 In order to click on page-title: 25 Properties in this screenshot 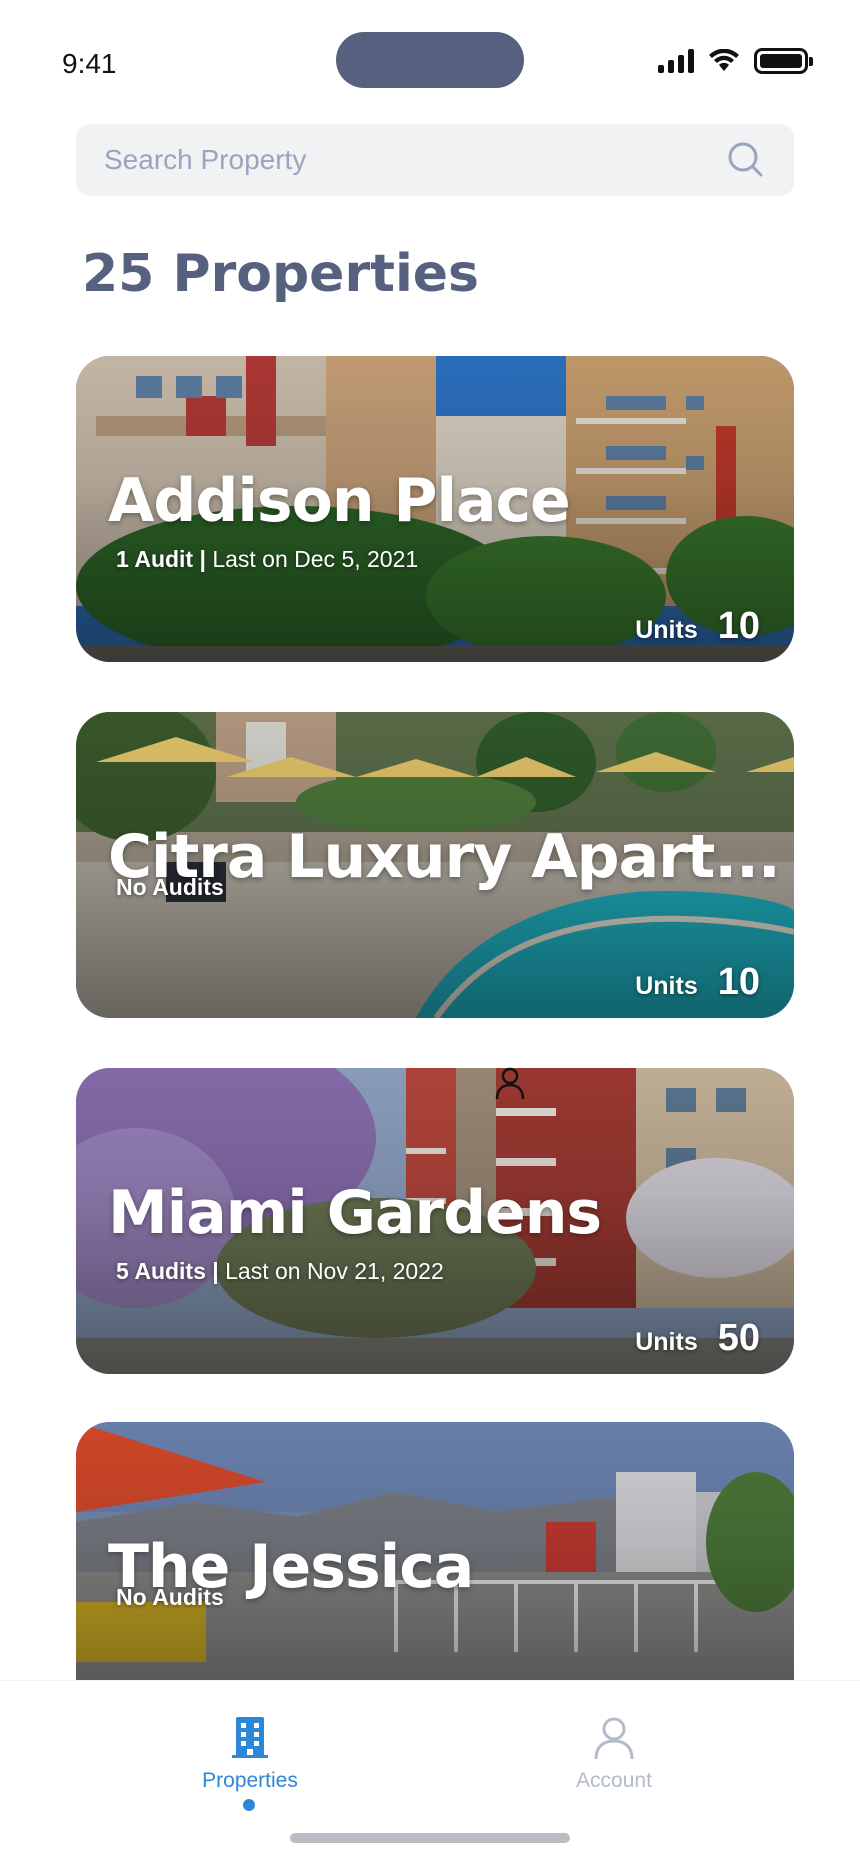, I will do `click(280, 274)`.